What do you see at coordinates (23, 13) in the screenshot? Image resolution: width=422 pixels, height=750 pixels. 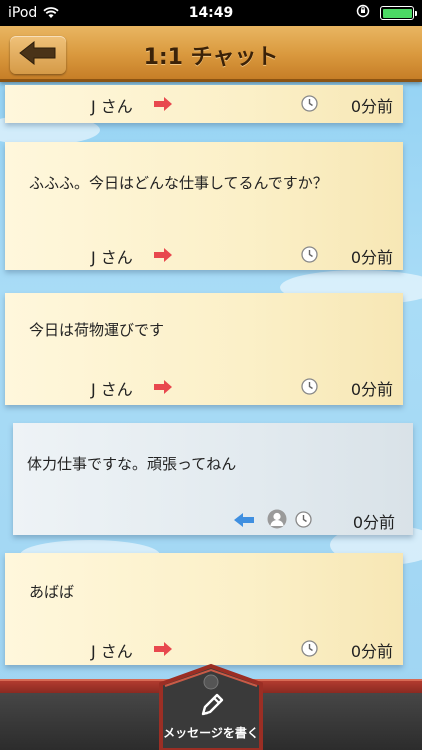 I see `carrier-label: iPod` at bounding box center [23, 13].